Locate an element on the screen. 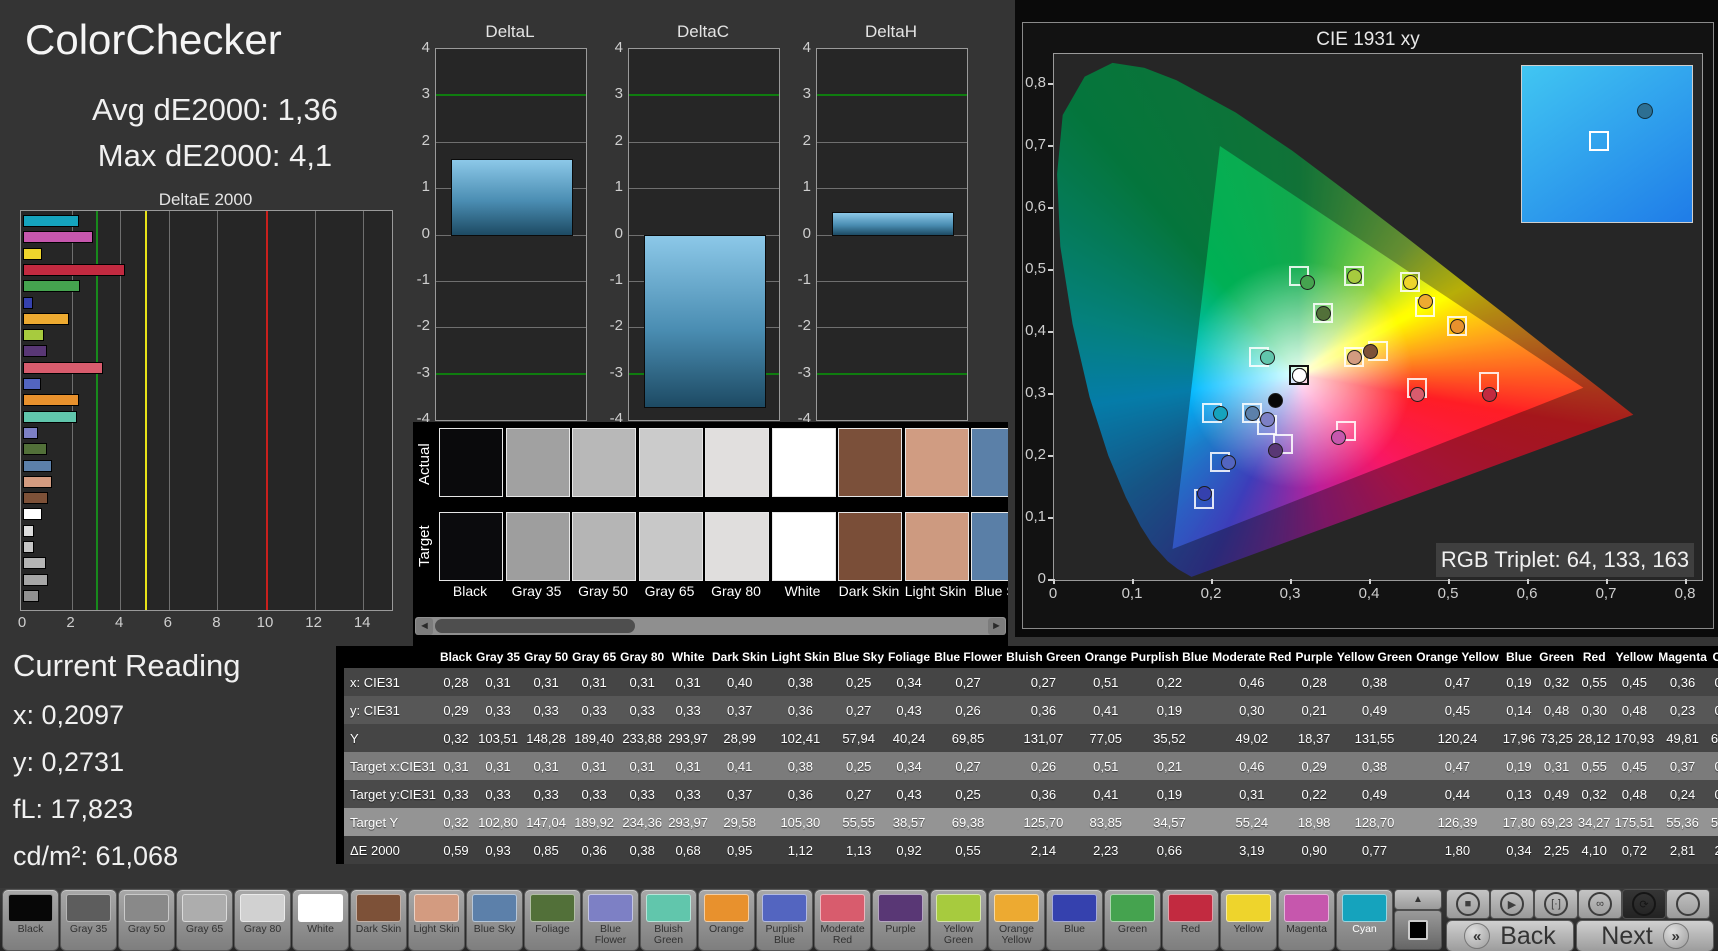 The width and height of the screenshot is (1718, 951). patch-button-green: Green is located at coordinates (1132, 920).